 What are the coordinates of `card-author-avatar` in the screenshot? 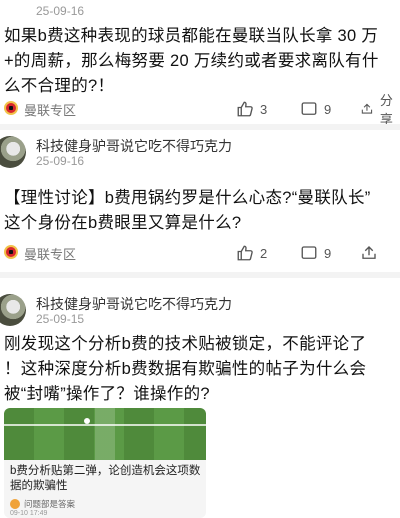 It's located at (15, 504).